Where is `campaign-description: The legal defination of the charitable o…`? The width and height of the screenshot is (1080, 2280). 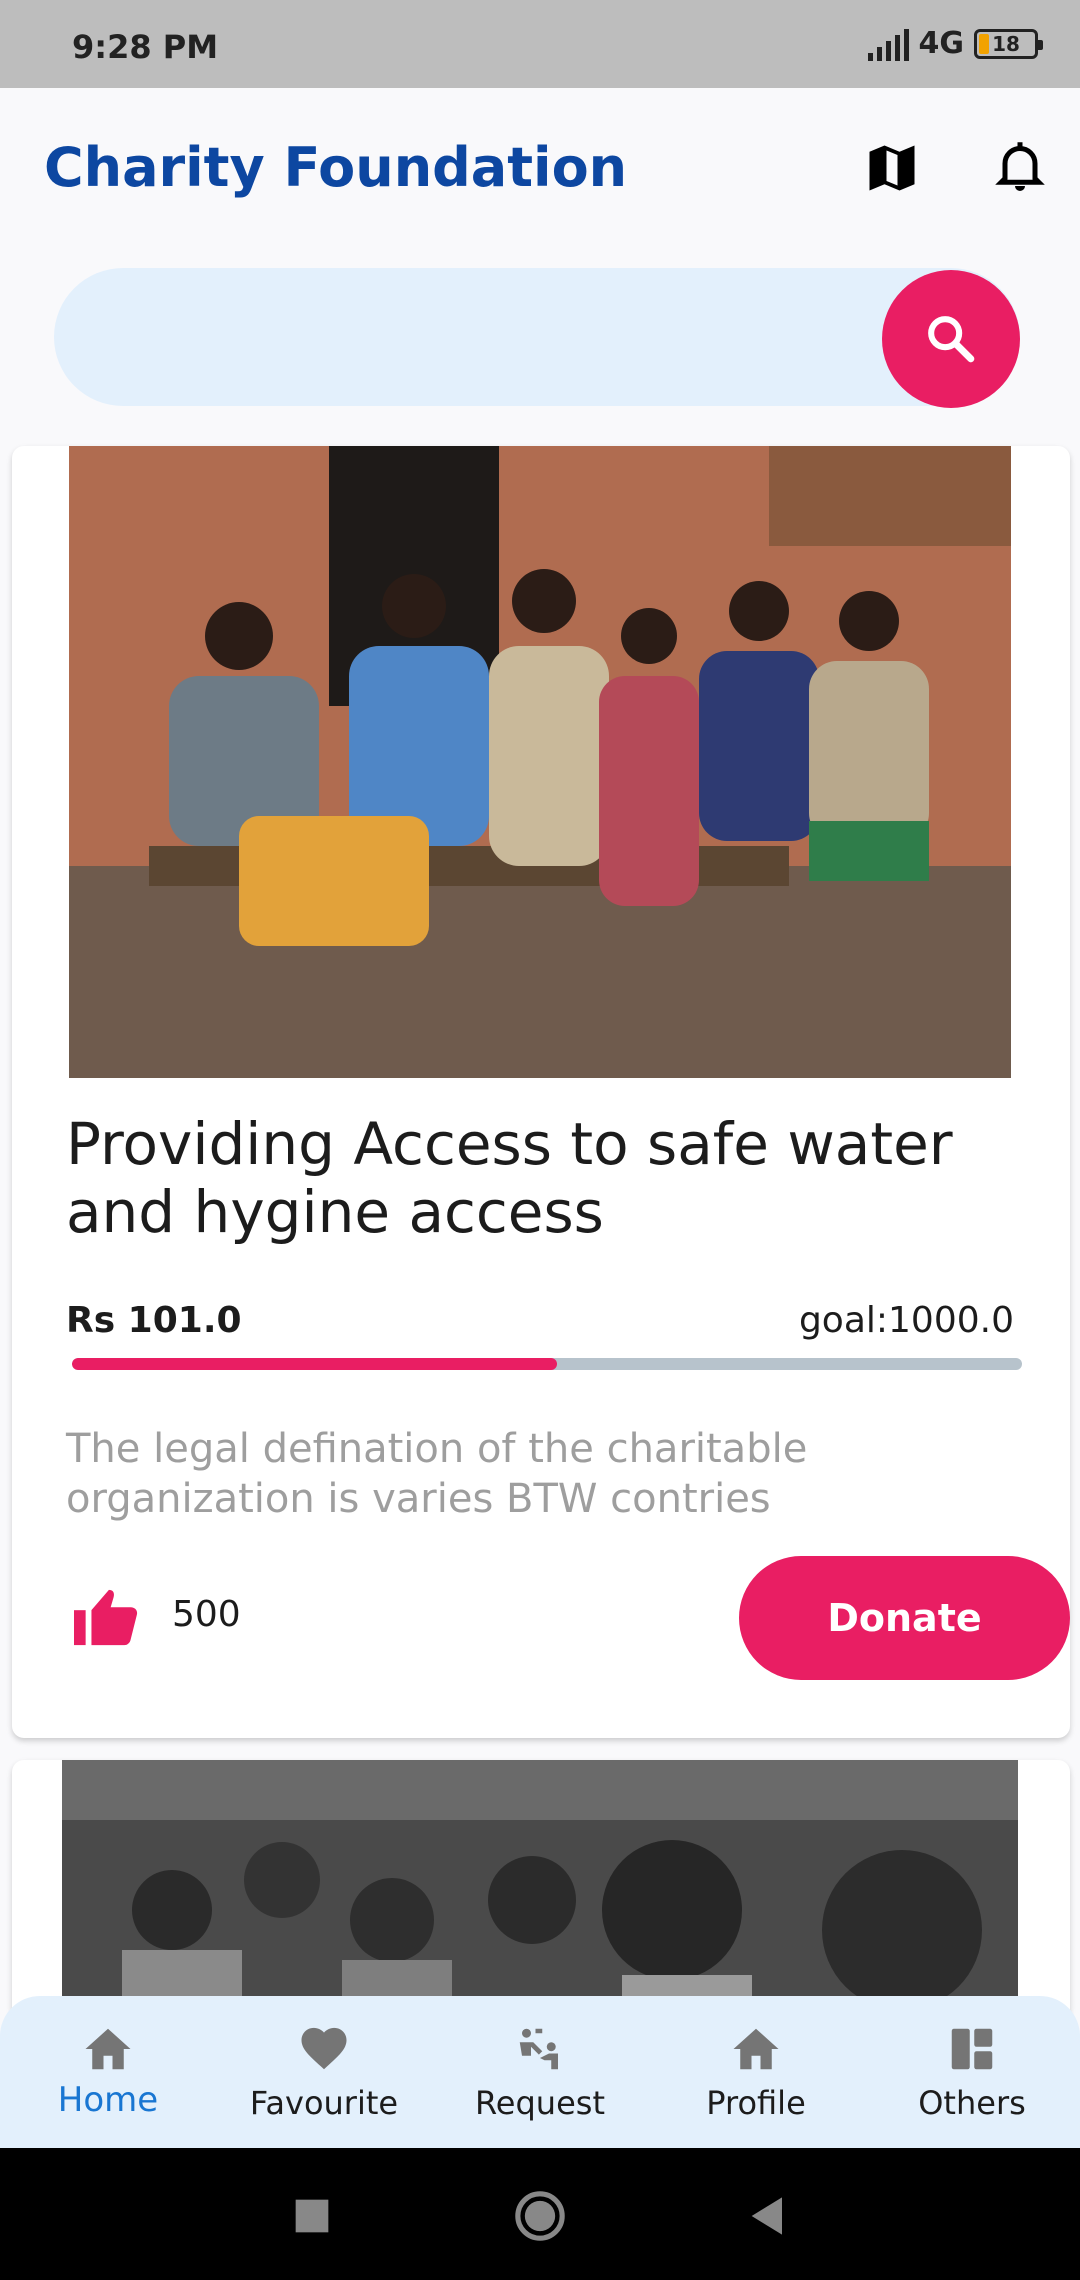 campaign-description: The legal defination of the charitable o… is located at coordinates (437, 1474).